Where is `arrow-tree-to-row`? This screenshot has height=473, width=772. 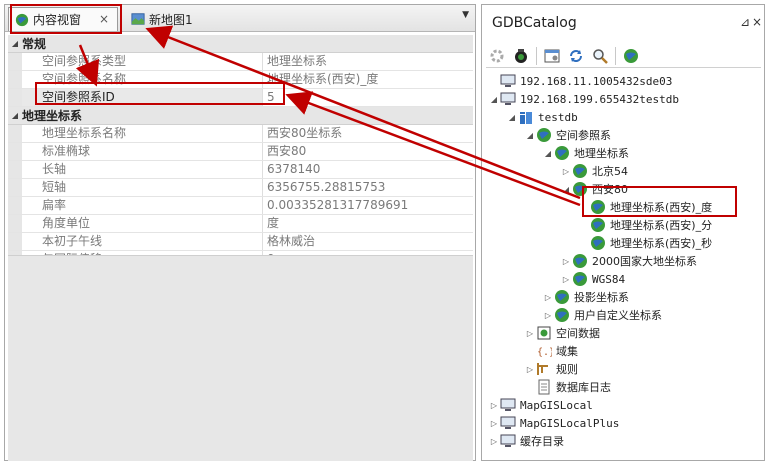
arrow-tree-to-row is located at coordinates (433, 149).